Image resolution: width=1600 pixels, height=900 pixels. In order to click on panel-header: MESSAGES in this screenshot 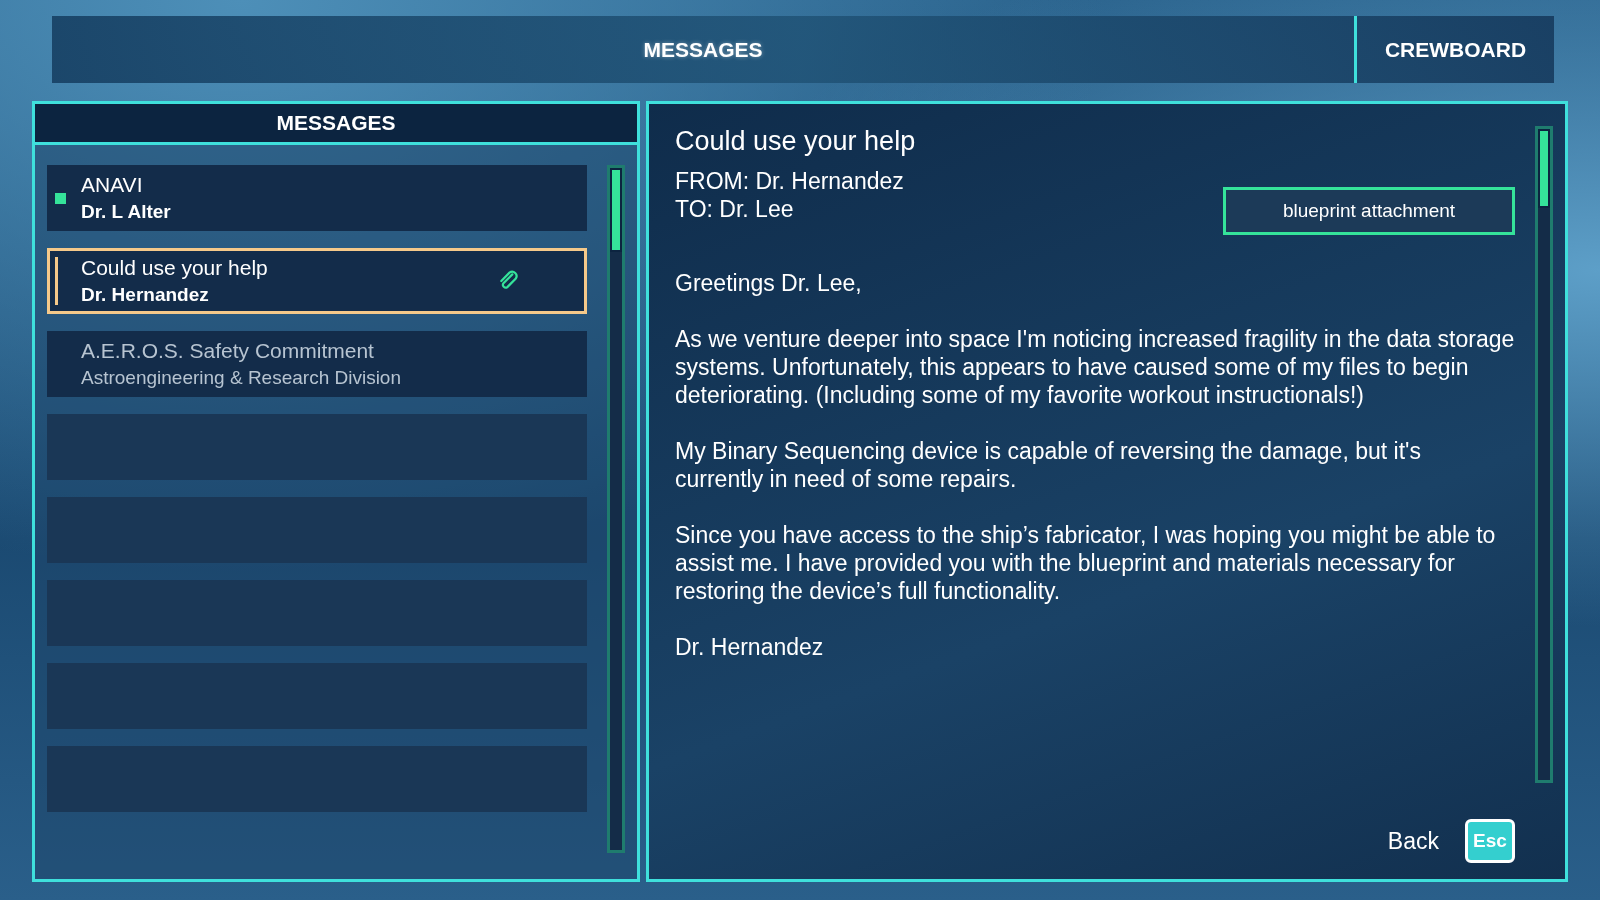, I will do `click(336, 124)`.